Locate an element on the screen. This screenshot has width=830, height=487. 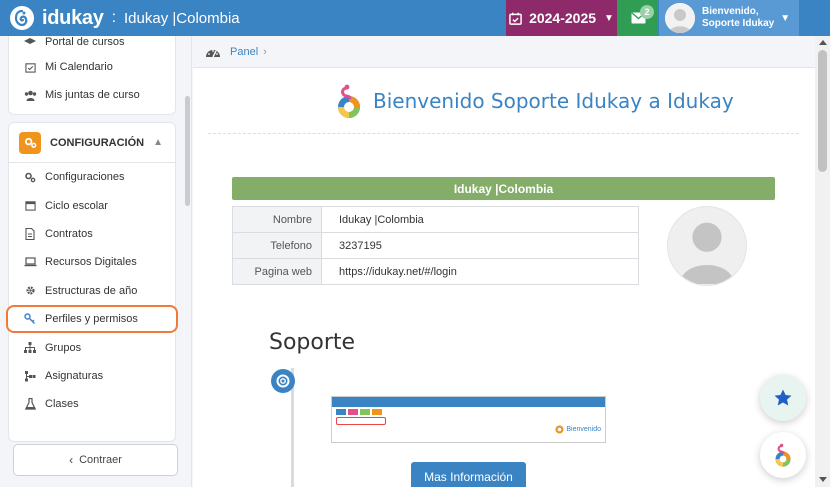
sidebar-item-clases: Clases is located at coordinates (92, 404).